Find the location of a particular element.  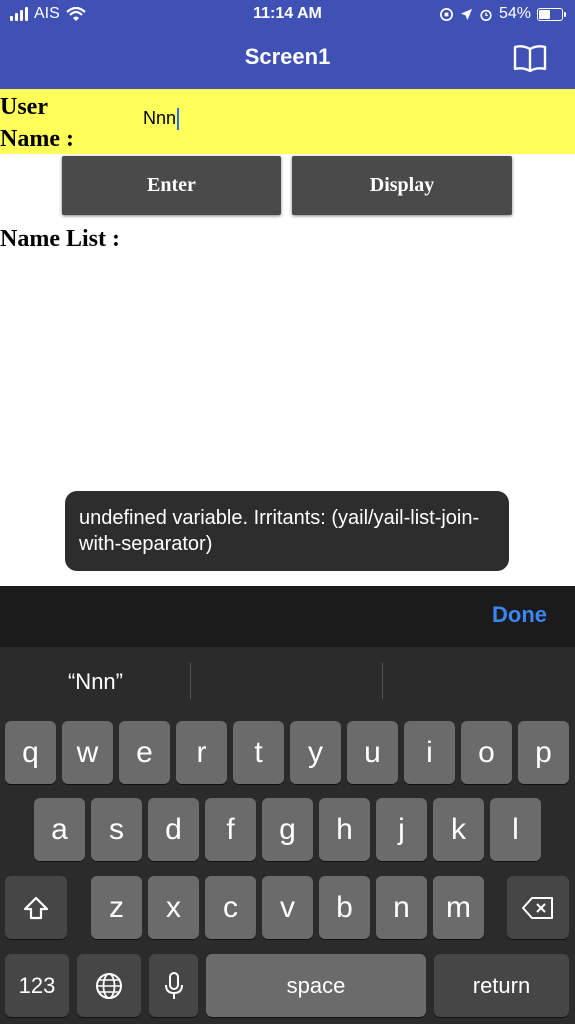

backspace-key is located at coordinates (538, 907).